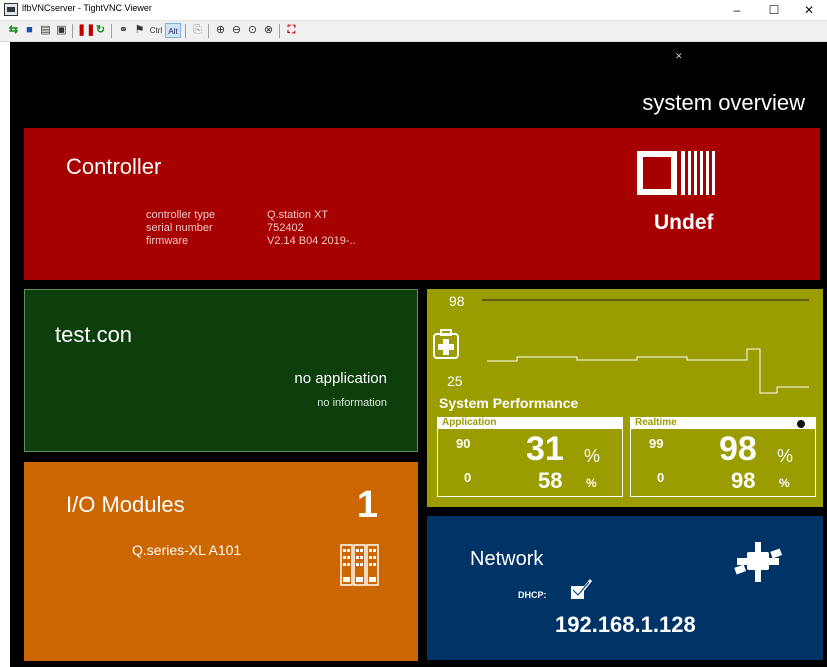  I want to click on gauge-header: Application, so click(530, 423).